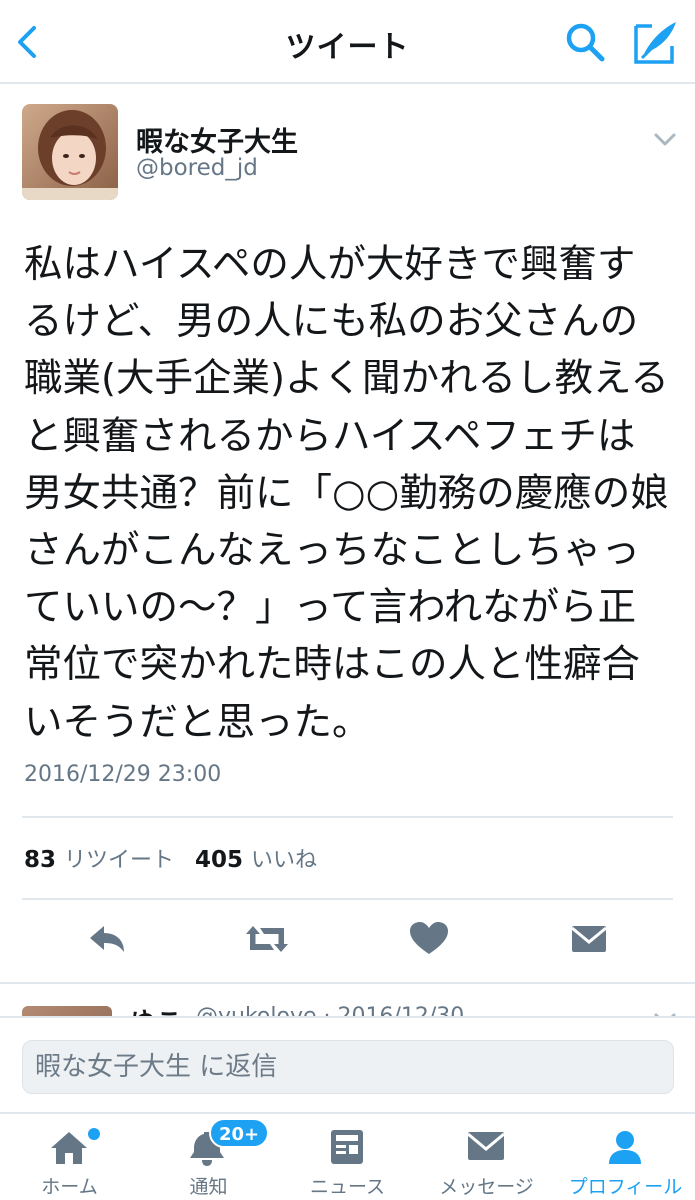  Describe the element at coordinates (625, 1147) in the screenshot. I see `profile-icon` at that location.